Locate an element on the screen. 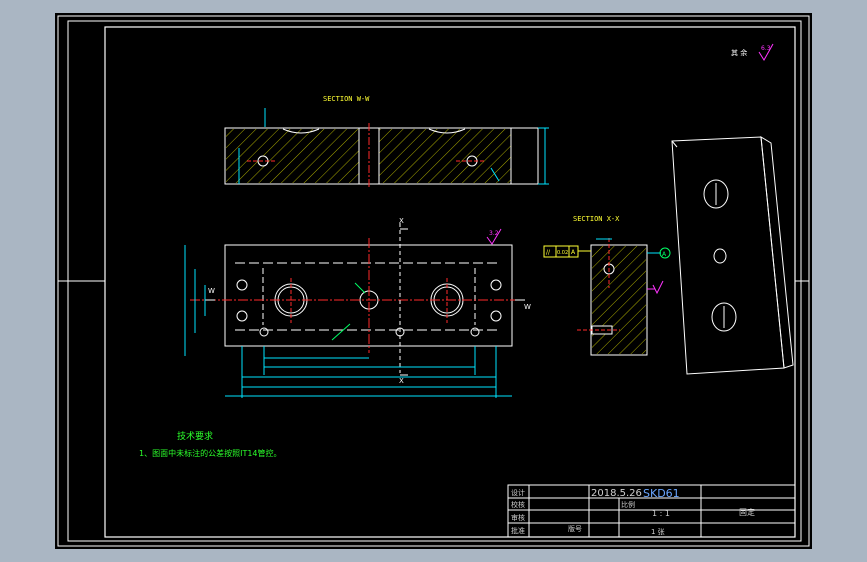 The image size is (867, 562). title-block-row-label-2: 校核 is located at coordinates (518, 504).